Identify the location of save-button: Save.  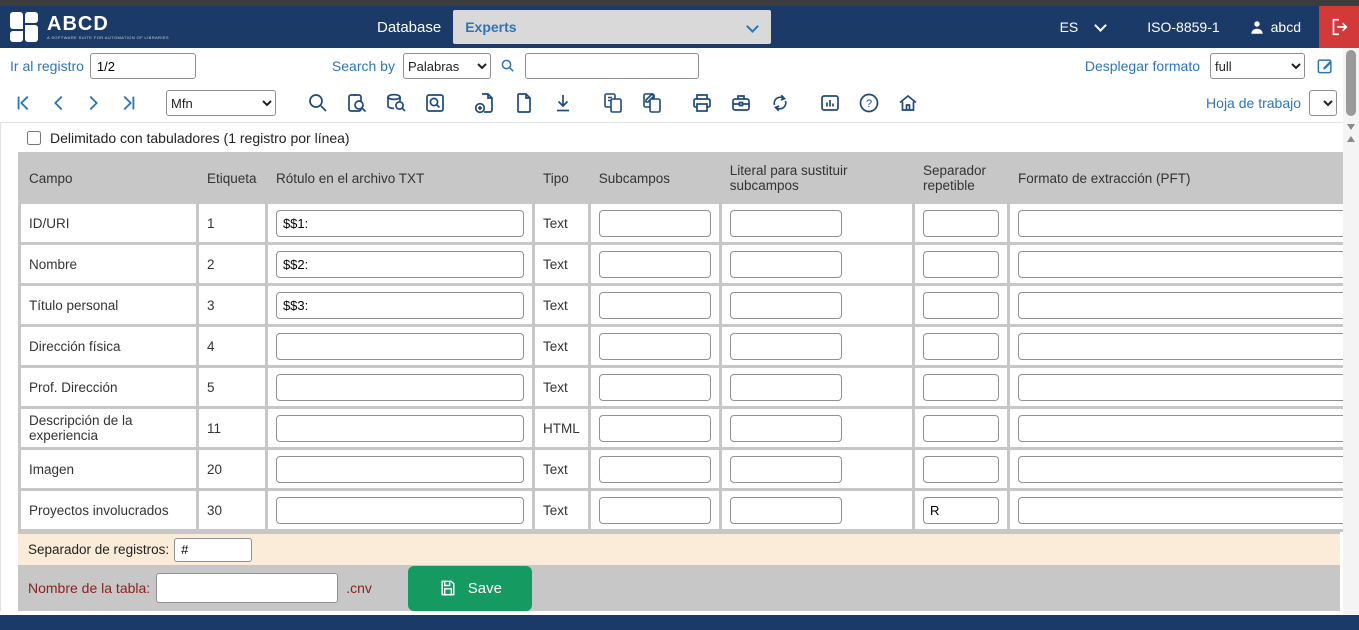
(469, 588).